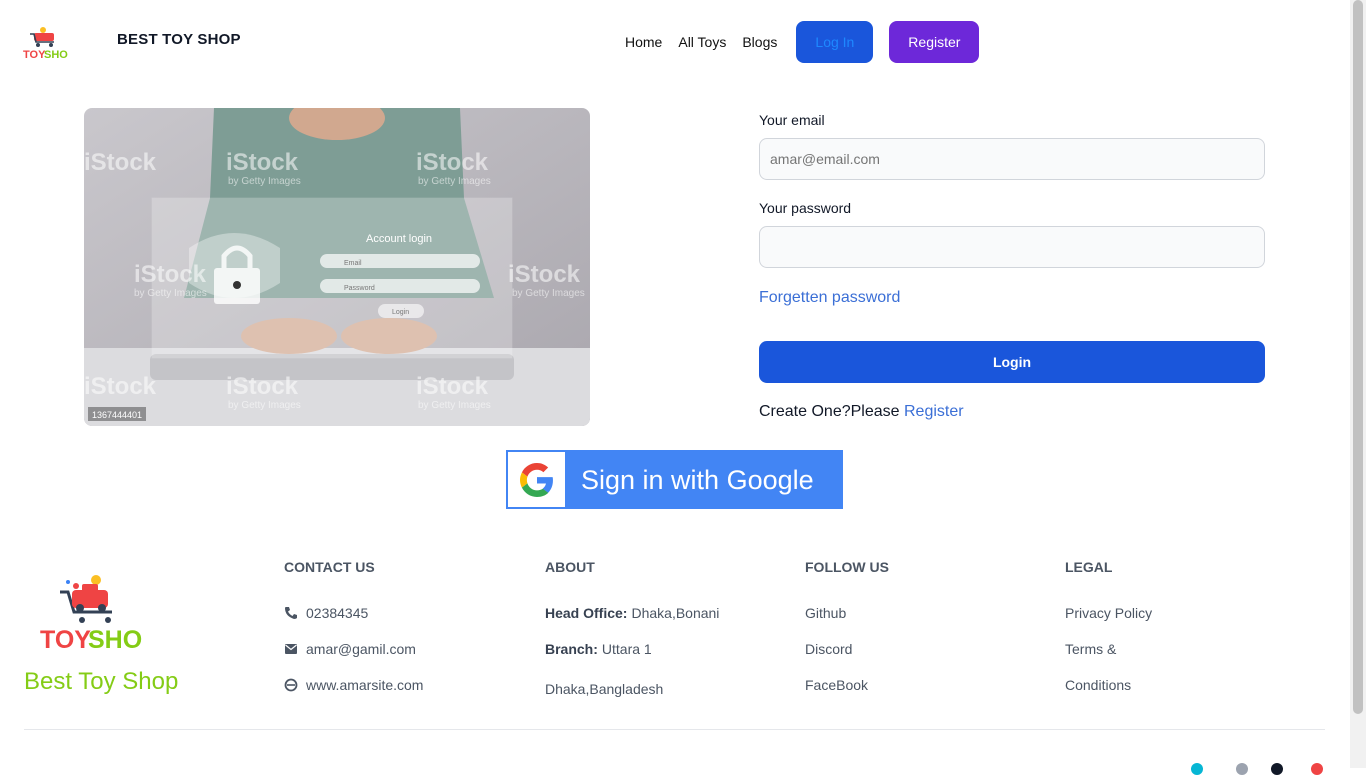  What do you see at coordinates (805, 208) in the screenshot?
I see `password-label: Your password` at bounding box center [805, 208].